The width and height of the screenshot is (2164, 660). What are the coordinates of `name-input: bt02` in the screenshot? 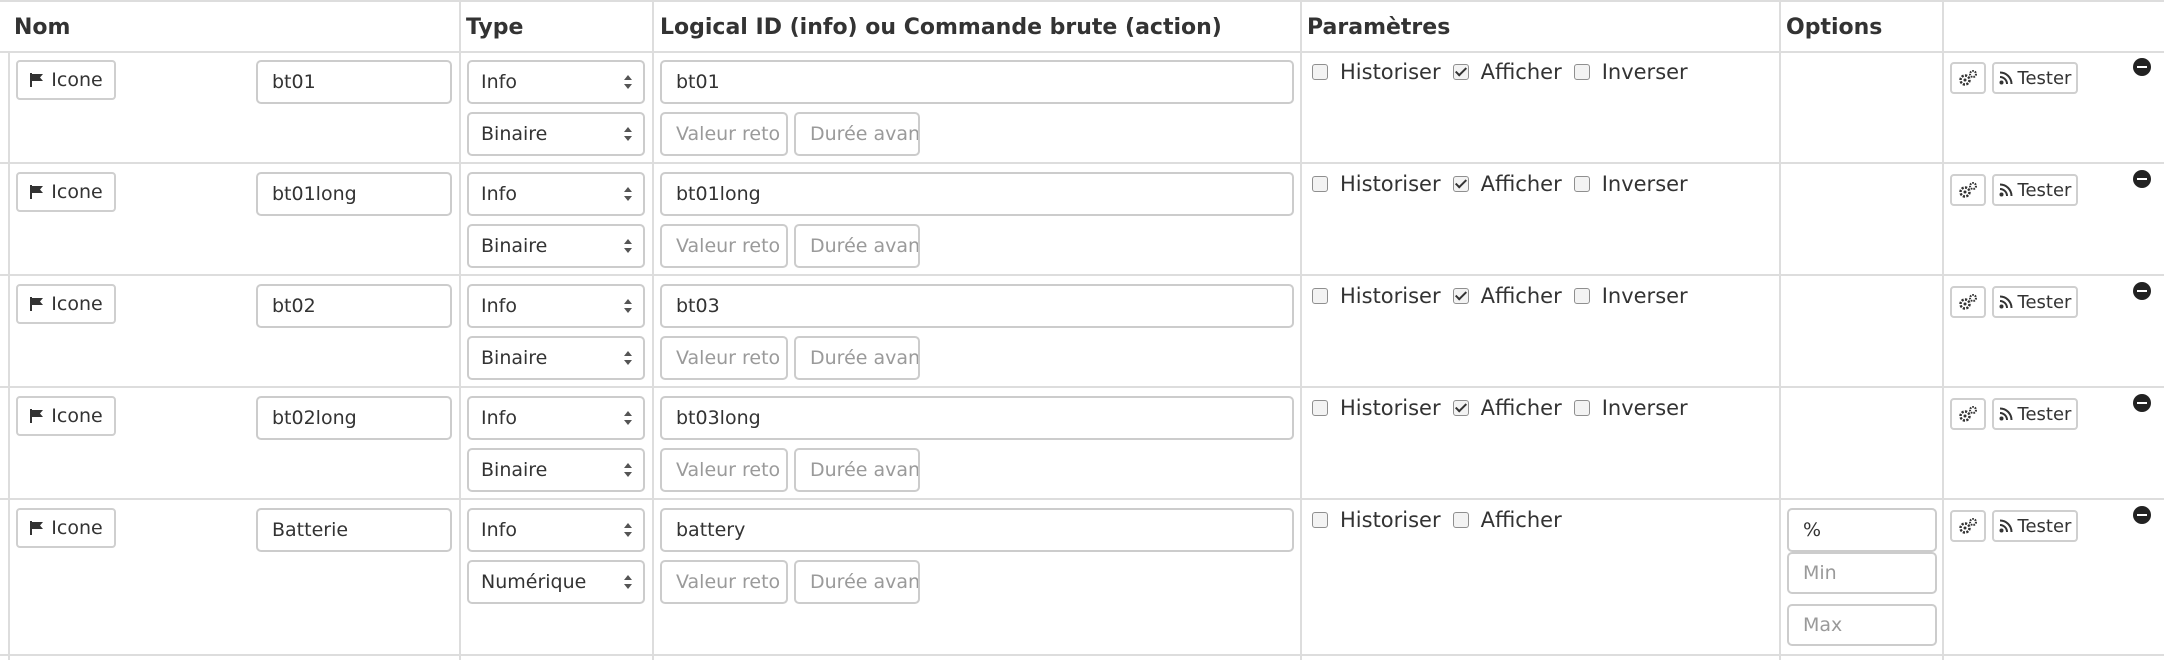 It's located at (354, 306).